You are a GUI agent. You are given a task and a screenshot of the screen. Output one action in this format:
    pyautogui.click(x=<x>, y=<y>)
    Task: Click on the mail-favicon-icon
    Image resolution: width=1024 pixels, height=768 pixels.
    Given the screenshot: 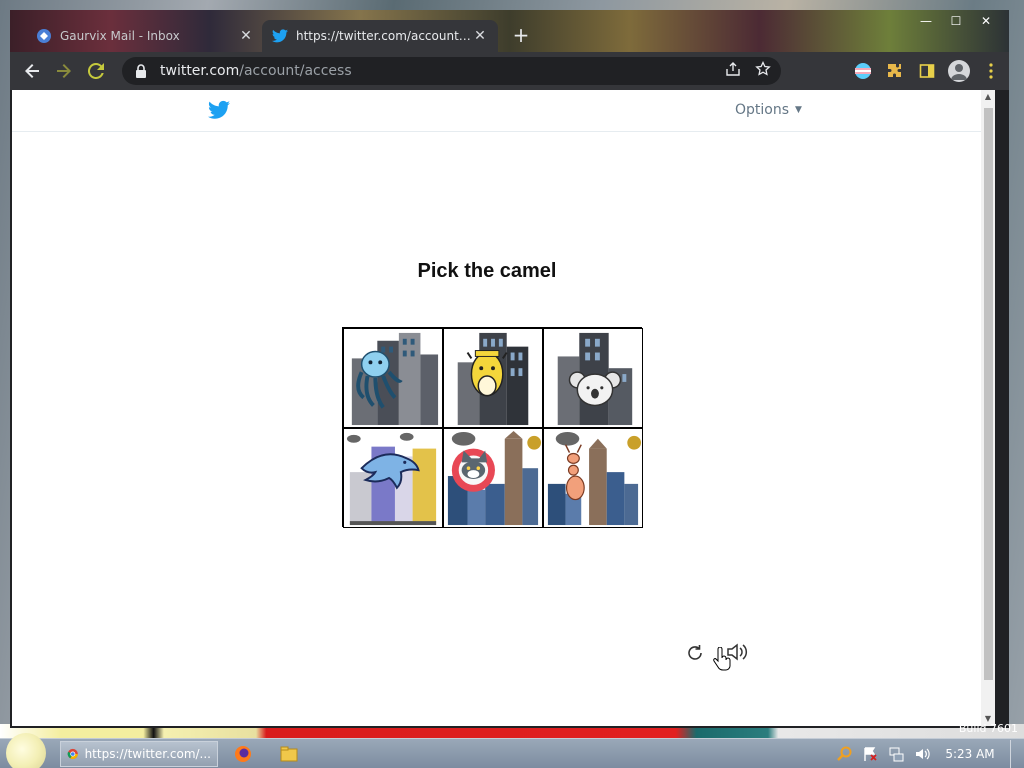 What is the action you would take?
    pyautogui.click(x=44, y=36)
    